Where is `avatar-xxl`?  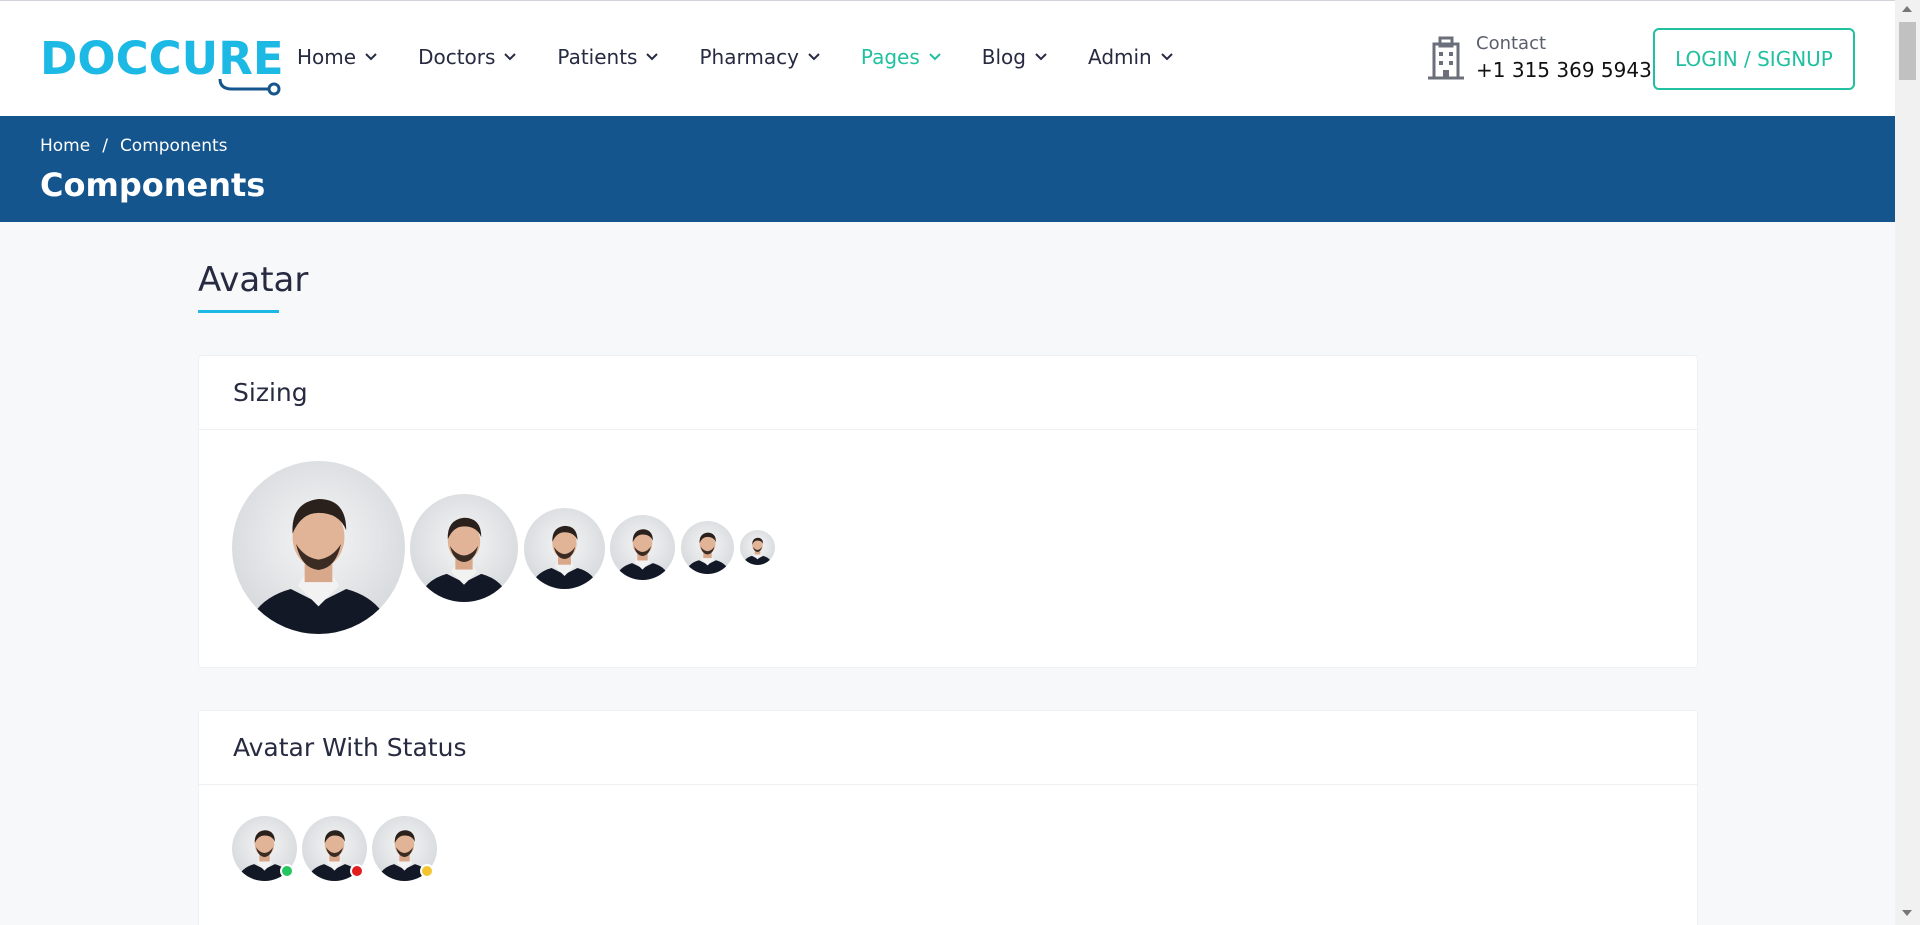 avatar-xxl is located at coordinates (318, 547).